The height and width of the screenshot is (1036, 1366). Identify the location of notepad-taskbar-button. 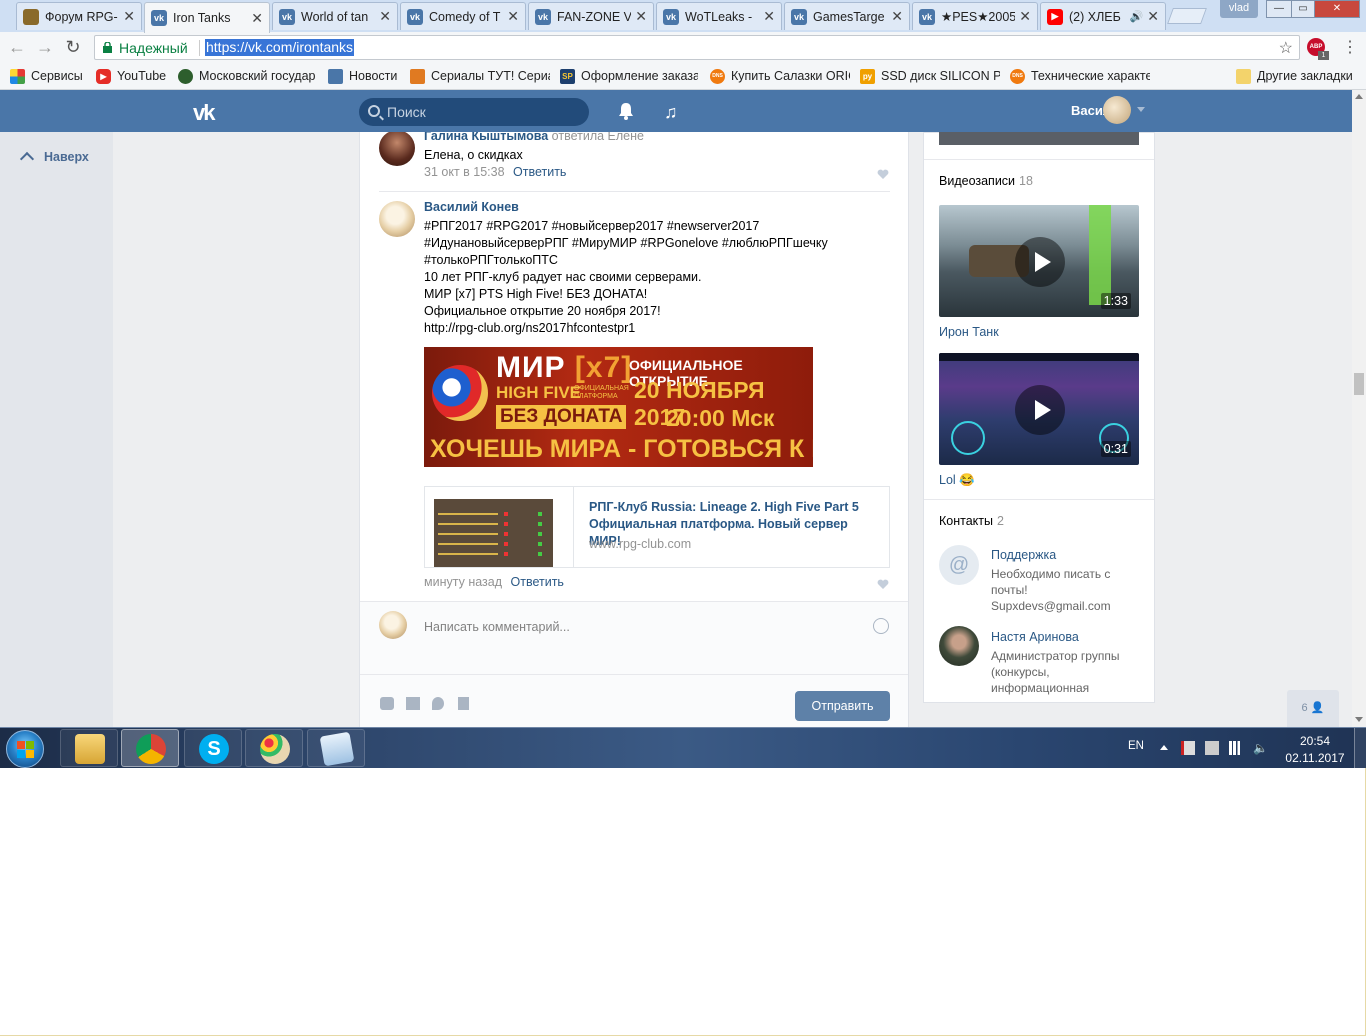
(336, 748).